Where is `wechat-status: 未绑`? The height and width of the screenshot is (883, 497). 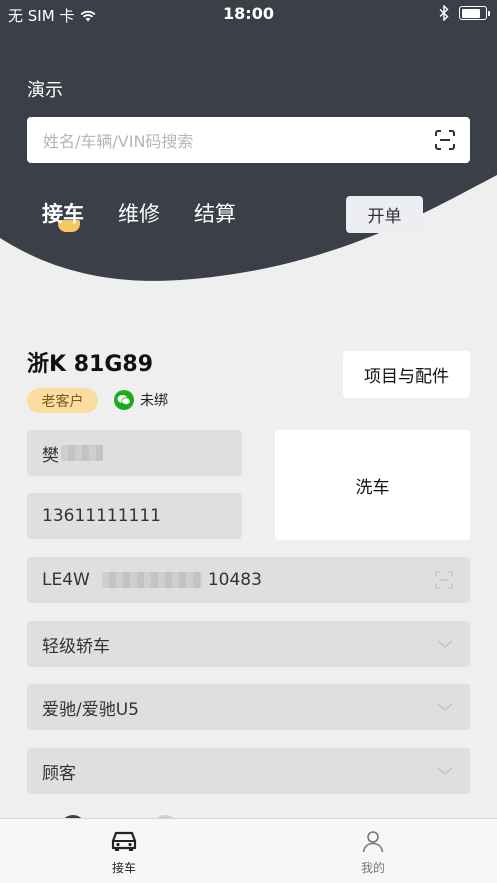
wechat-status: 未绑 is located at coordinates (154, 401).